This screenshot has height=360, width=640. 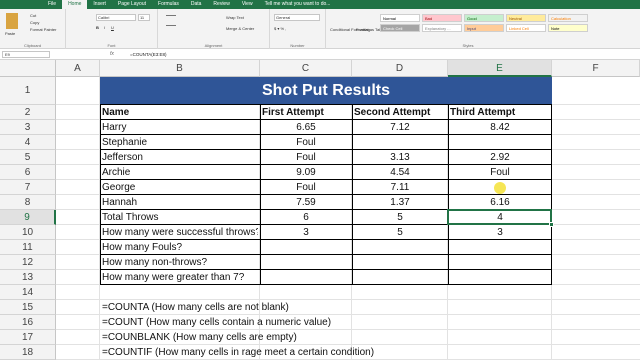 What do you see at coordinates (28, 91) in the screenshot?
I see `row-header-1: 1` at bounding box center [28, 91].